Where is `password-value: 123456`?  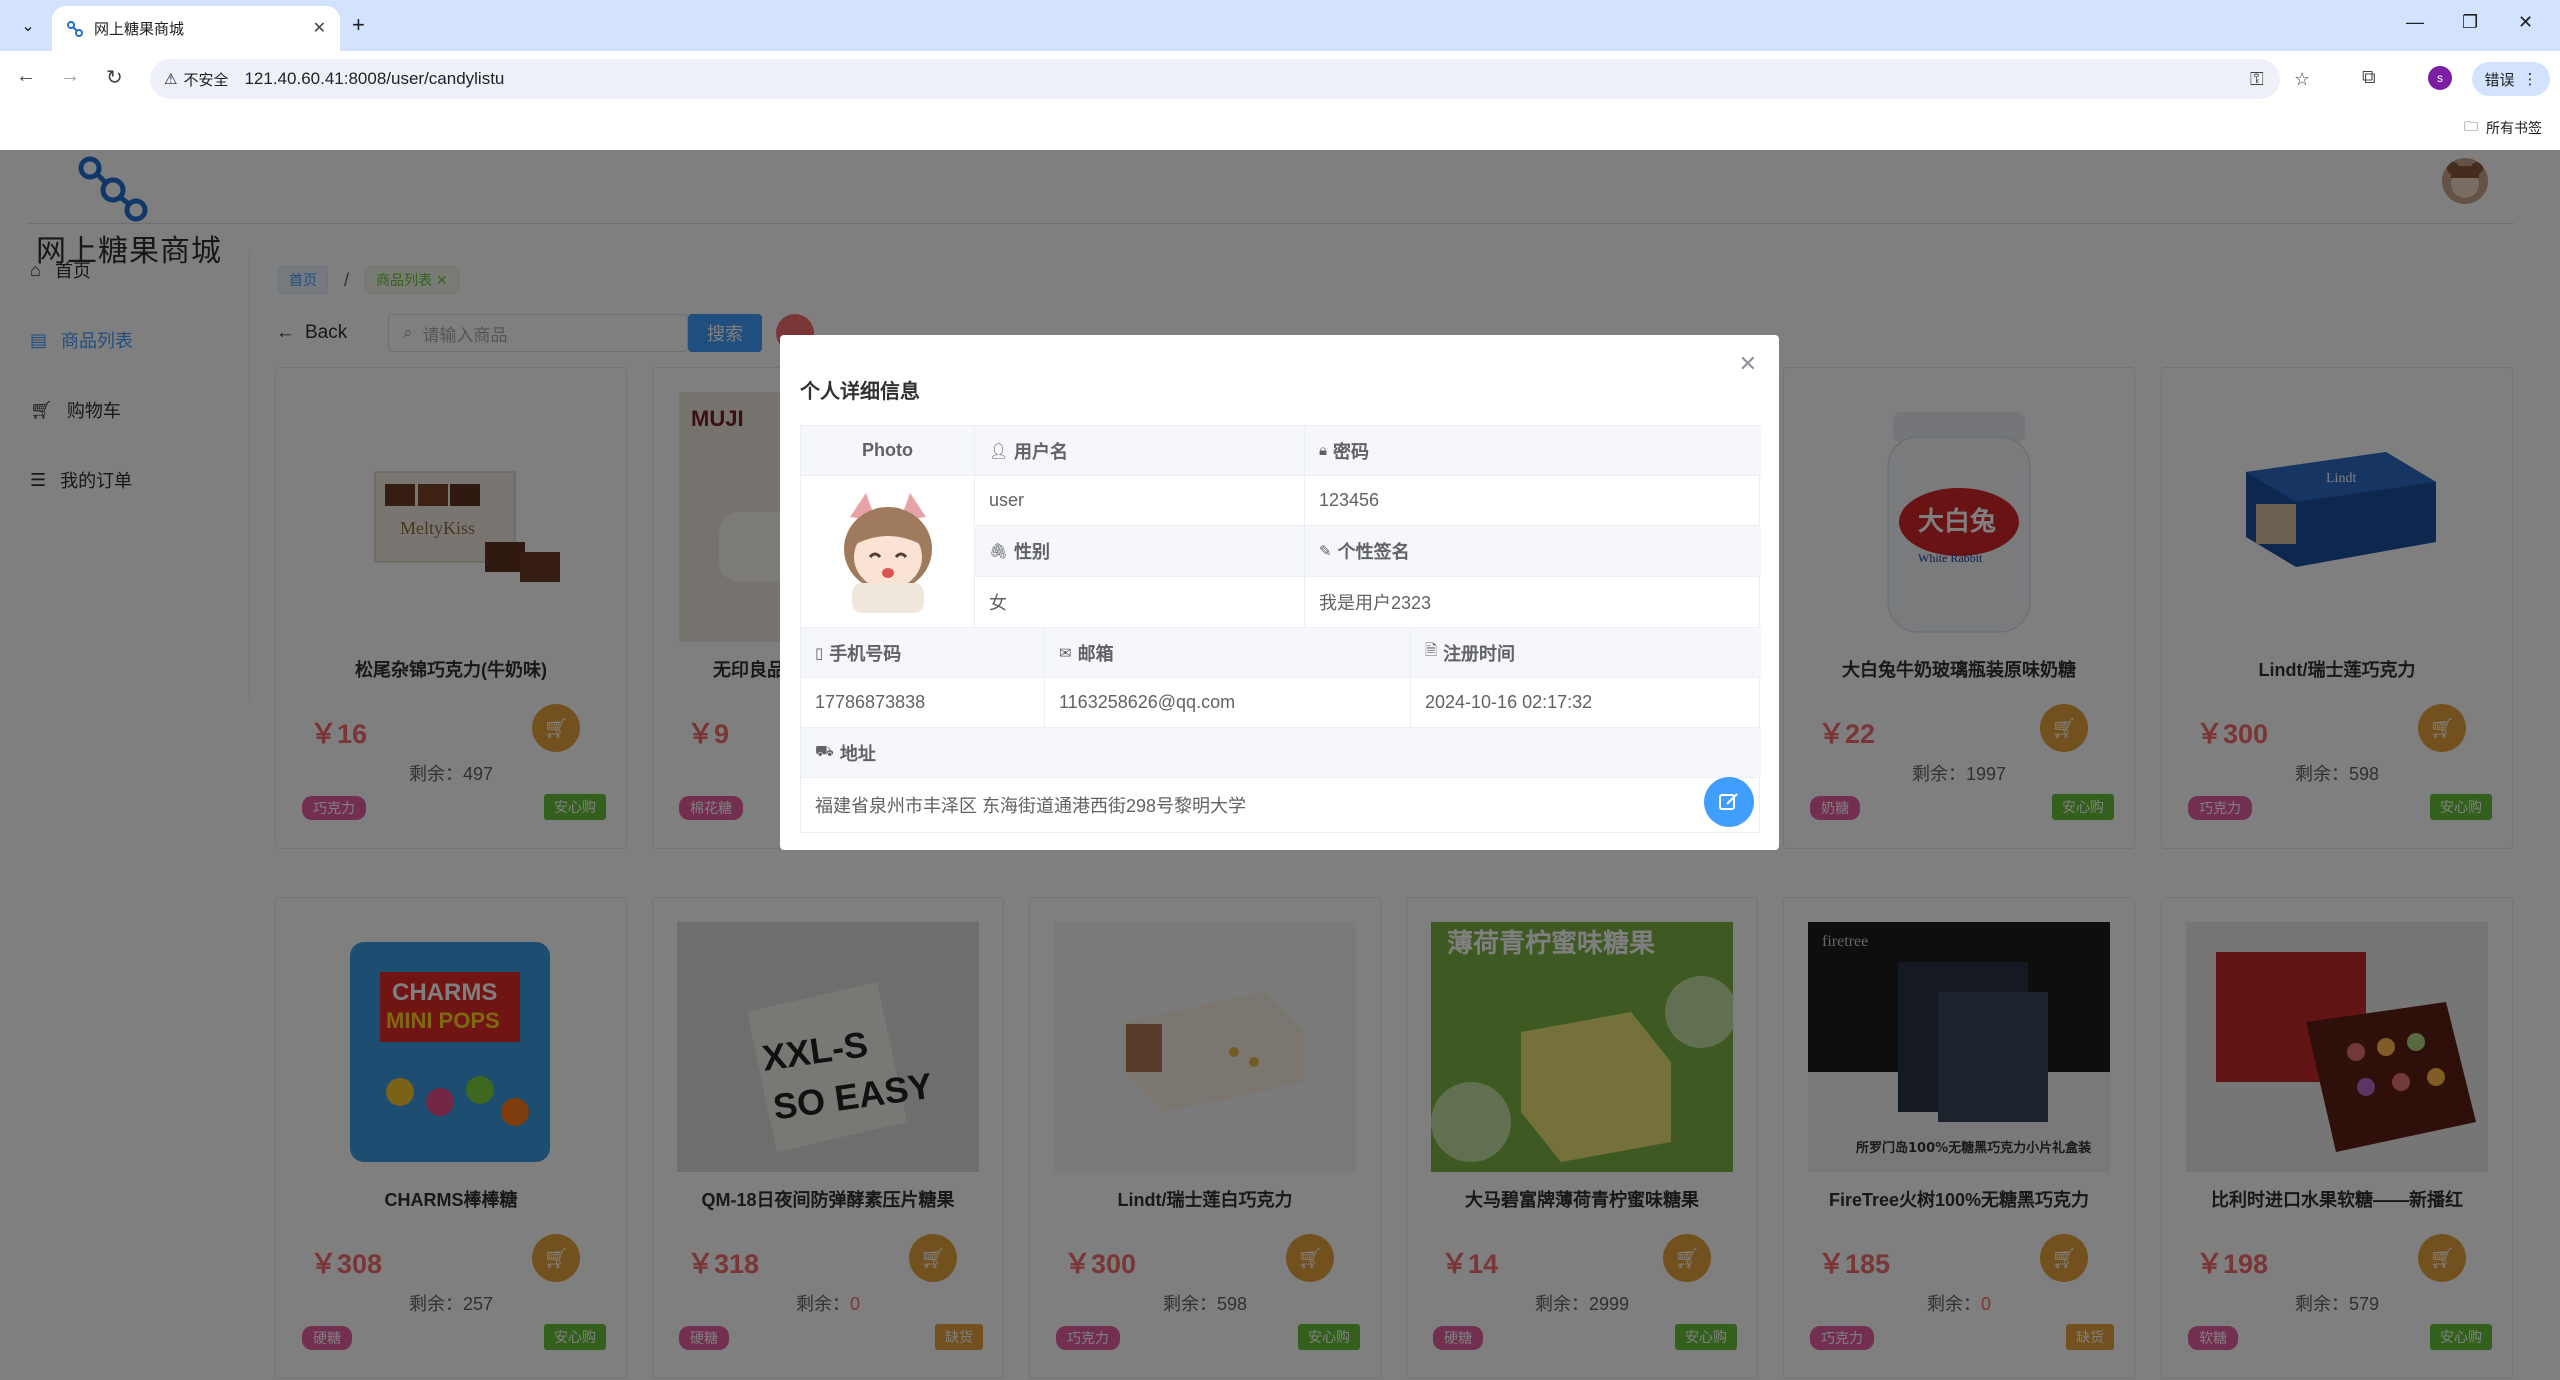
password-value: 123456 is located at coordinates (1533, 501).